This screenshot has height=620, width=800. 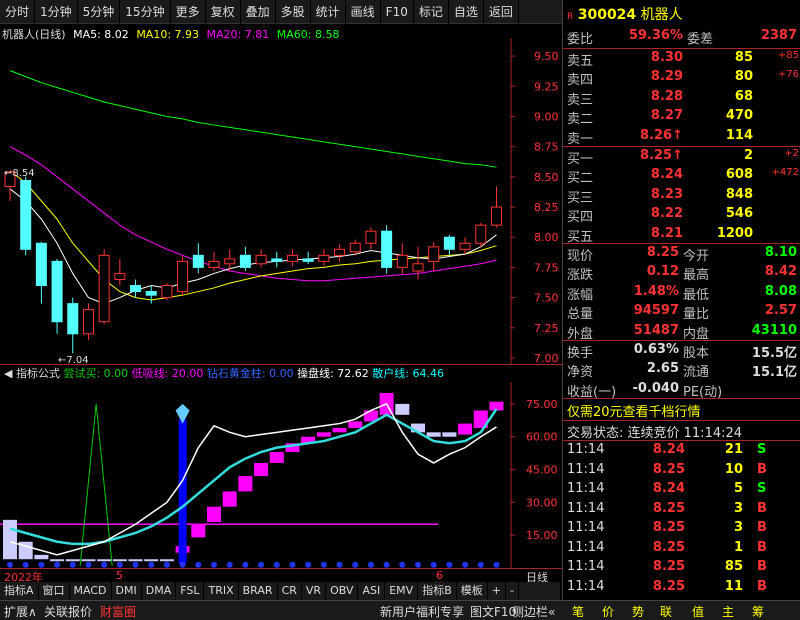 What do you see at coordinates (533, 611) in the screenshot?
I see `status-item-5: 侧边栏«` at bounding box center [533, 611].